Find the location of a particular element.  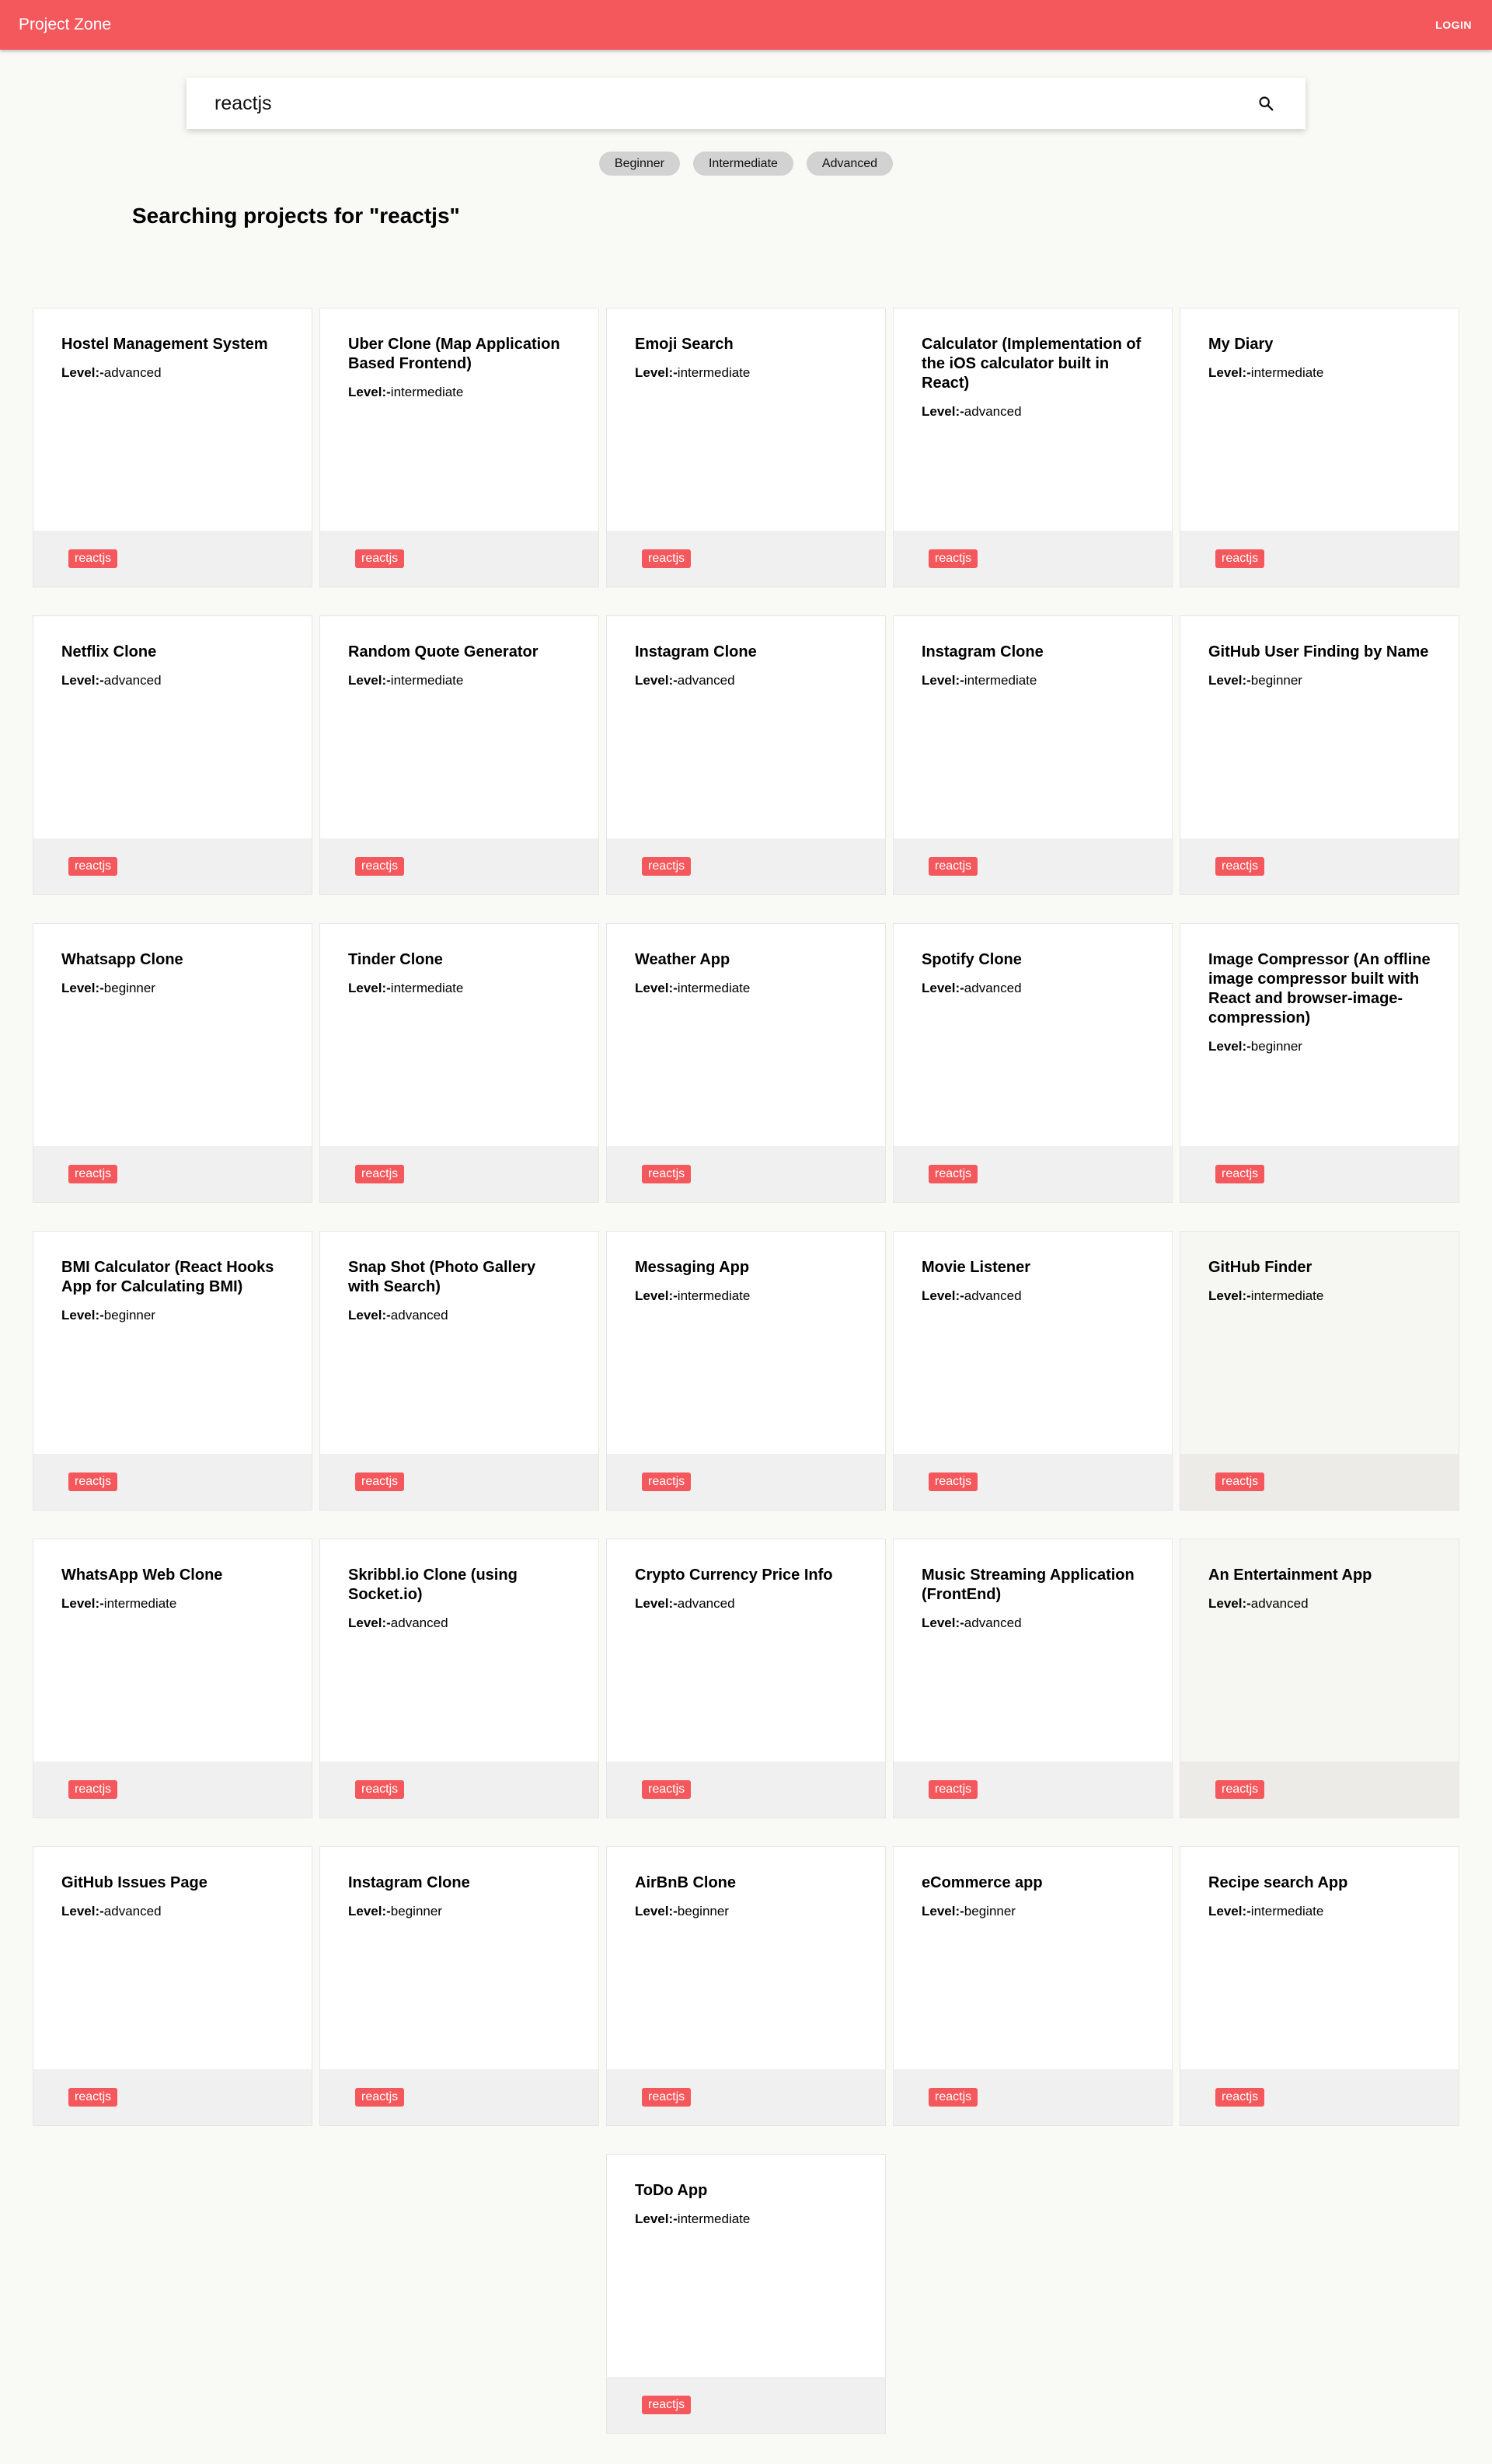

project-card: Emoji Search Level:-intermediate reactjs is located at coordinates (746, 447).